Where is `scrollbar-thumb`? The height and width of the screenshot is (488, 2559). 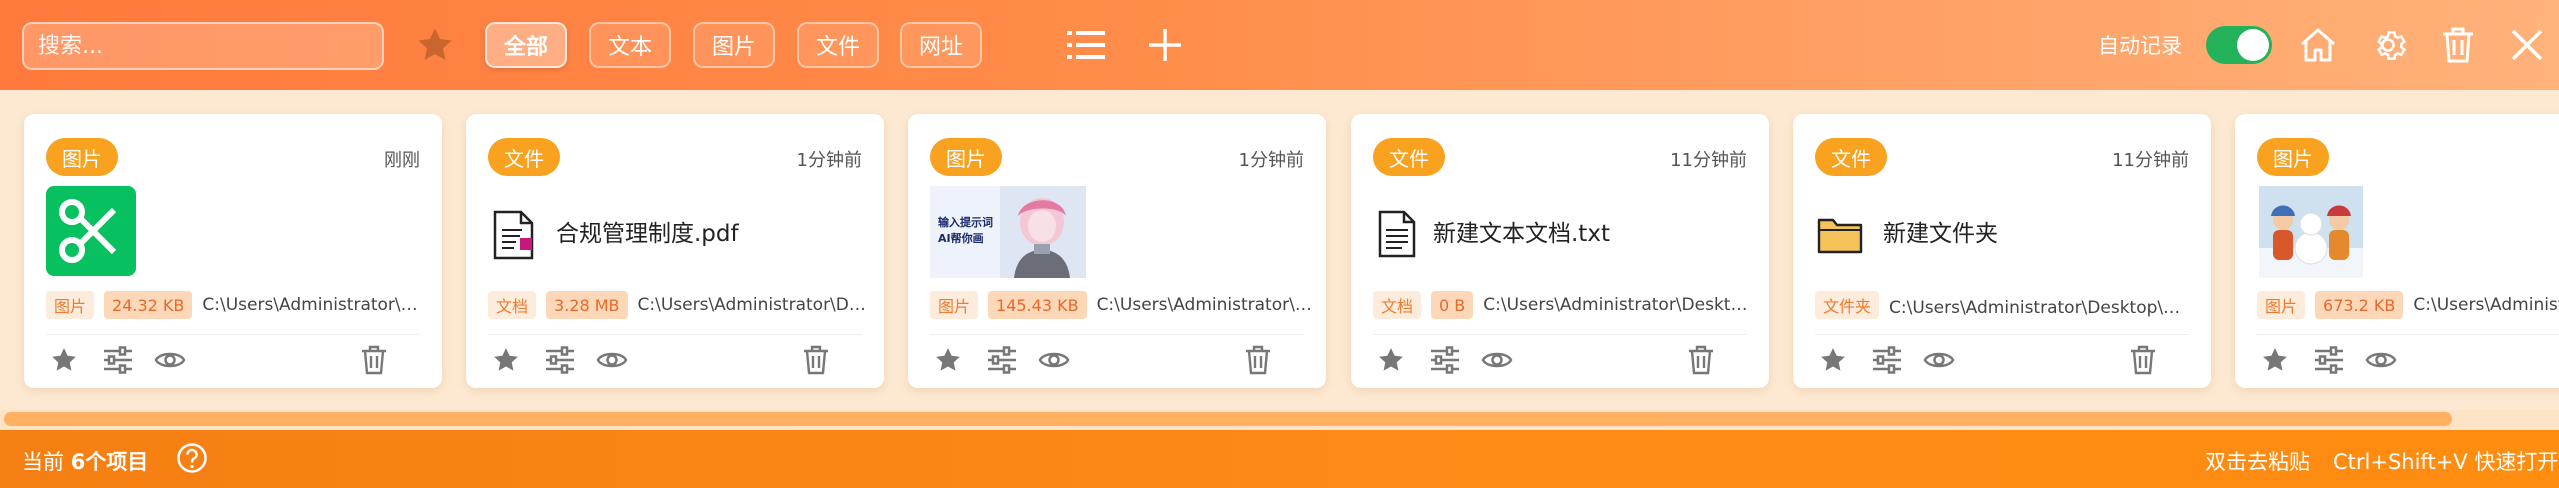
scrollbar-thumb is located at coordinates (1228, 419).